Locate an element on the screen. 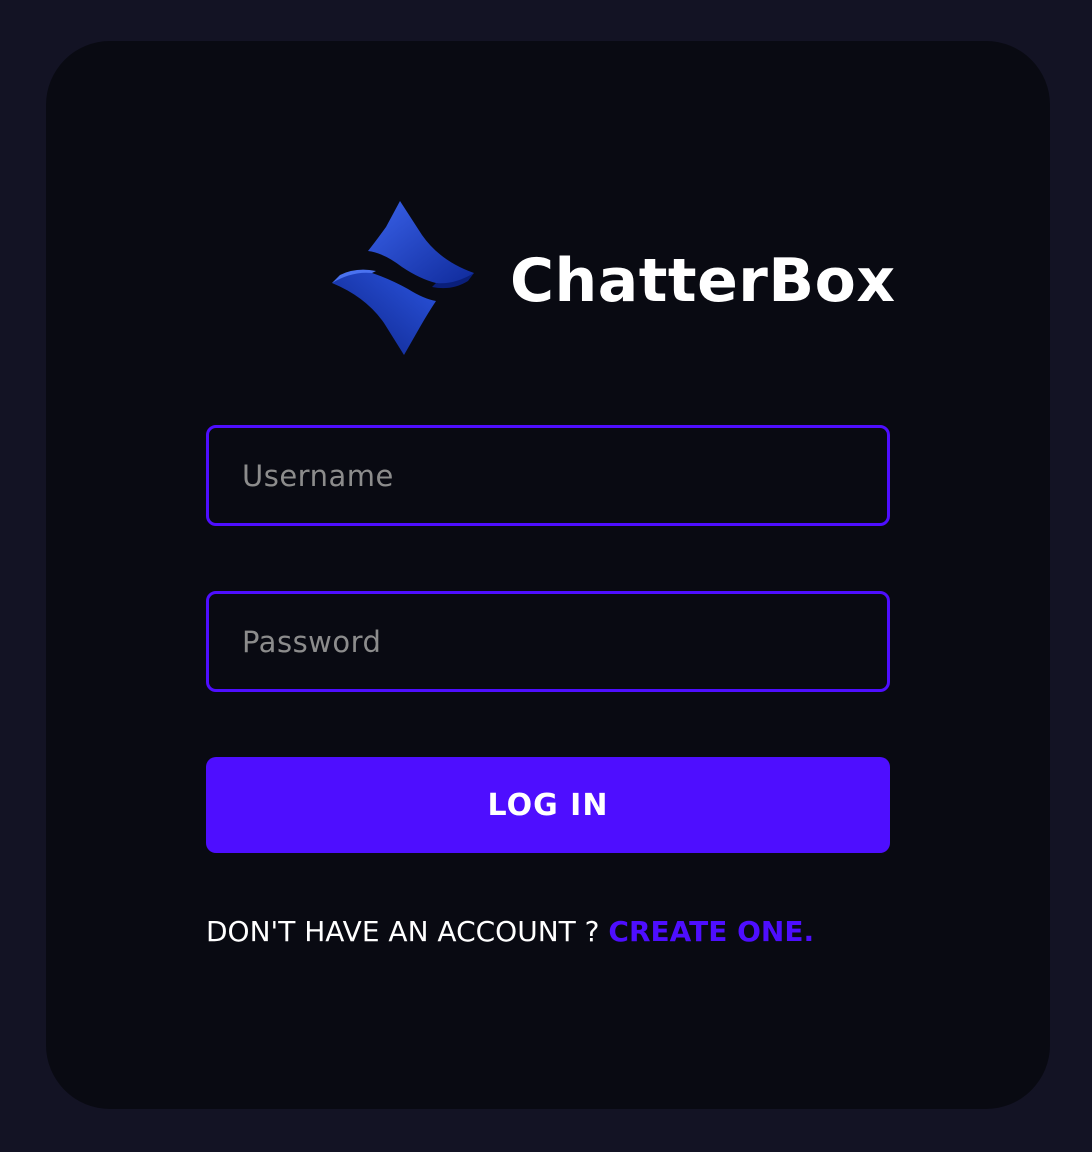  password-field is located at coordinates (548, 641).